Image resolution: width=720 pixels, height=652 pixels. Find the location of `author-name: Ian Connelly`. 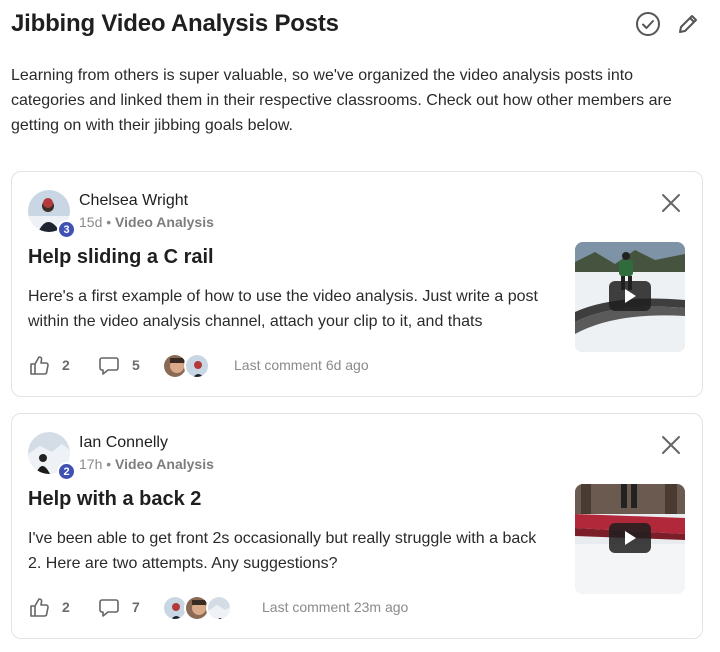

author-name: Ian Connelly is located at coordinates (123, 443).